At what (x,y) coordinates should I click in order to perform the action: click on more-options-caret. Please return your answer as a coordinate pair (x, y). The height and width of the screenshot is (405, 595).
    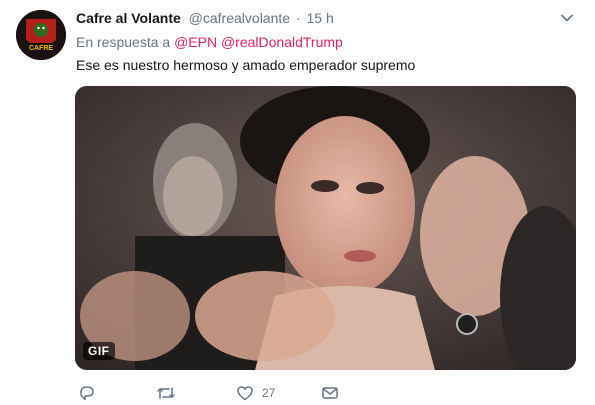
    Looking at the image, I should click on (567, 18).